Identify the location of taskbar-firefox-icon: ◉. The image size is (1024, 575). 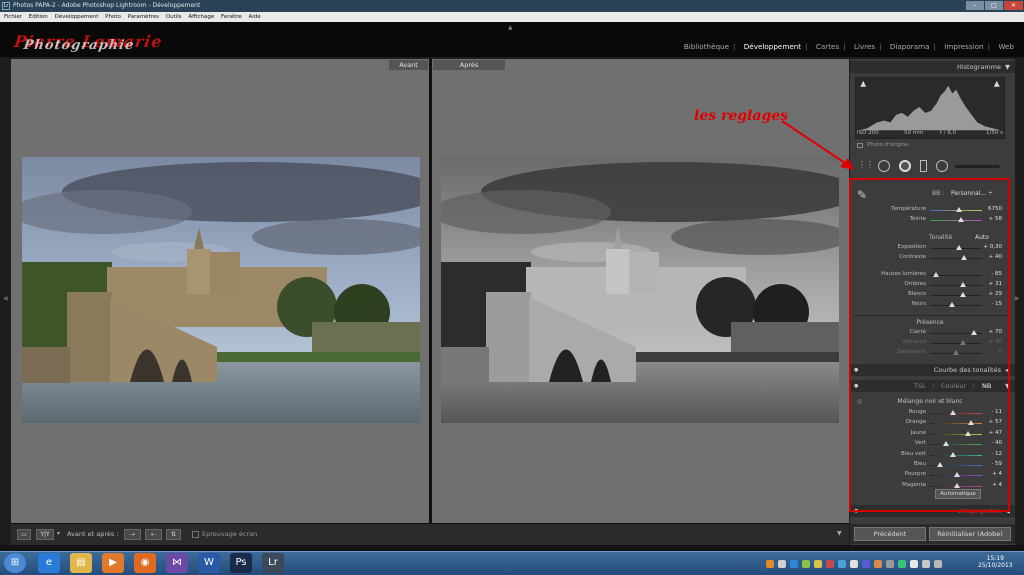
(145, 563).